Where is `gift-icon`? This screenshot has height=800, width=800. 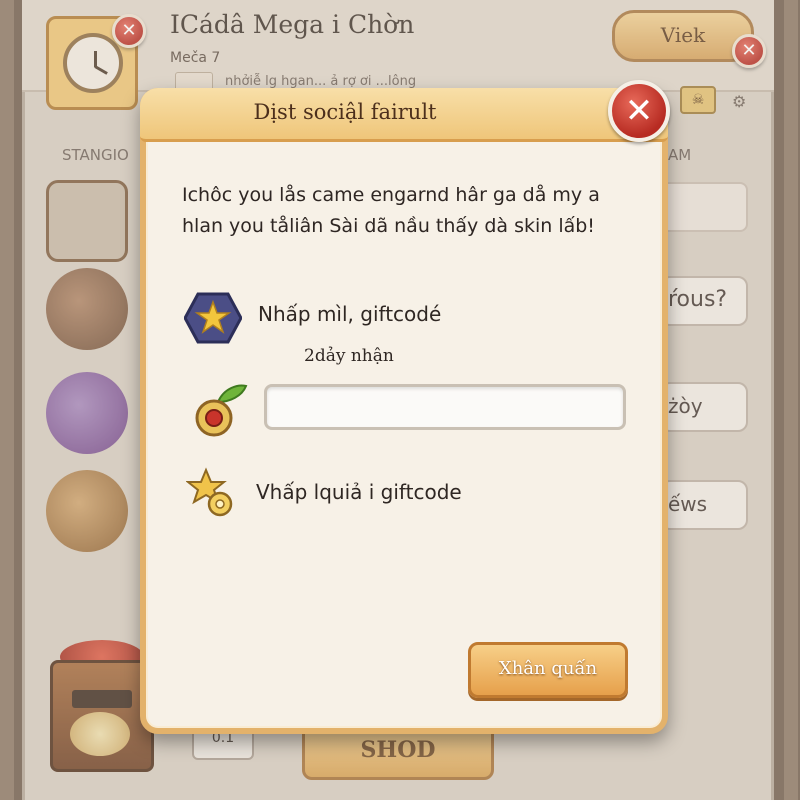
gift-icon is located at coordinates (211, 492).